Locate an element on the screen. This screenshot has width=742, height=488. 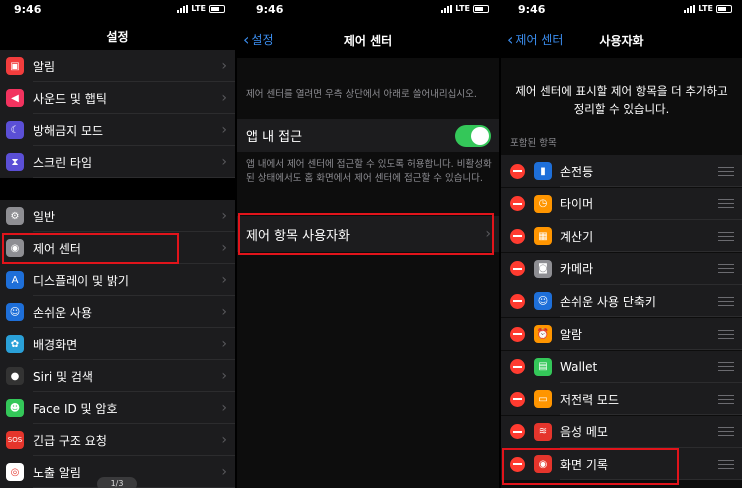
control-row: ▤ Wallet is located at coordinates (621, 366).